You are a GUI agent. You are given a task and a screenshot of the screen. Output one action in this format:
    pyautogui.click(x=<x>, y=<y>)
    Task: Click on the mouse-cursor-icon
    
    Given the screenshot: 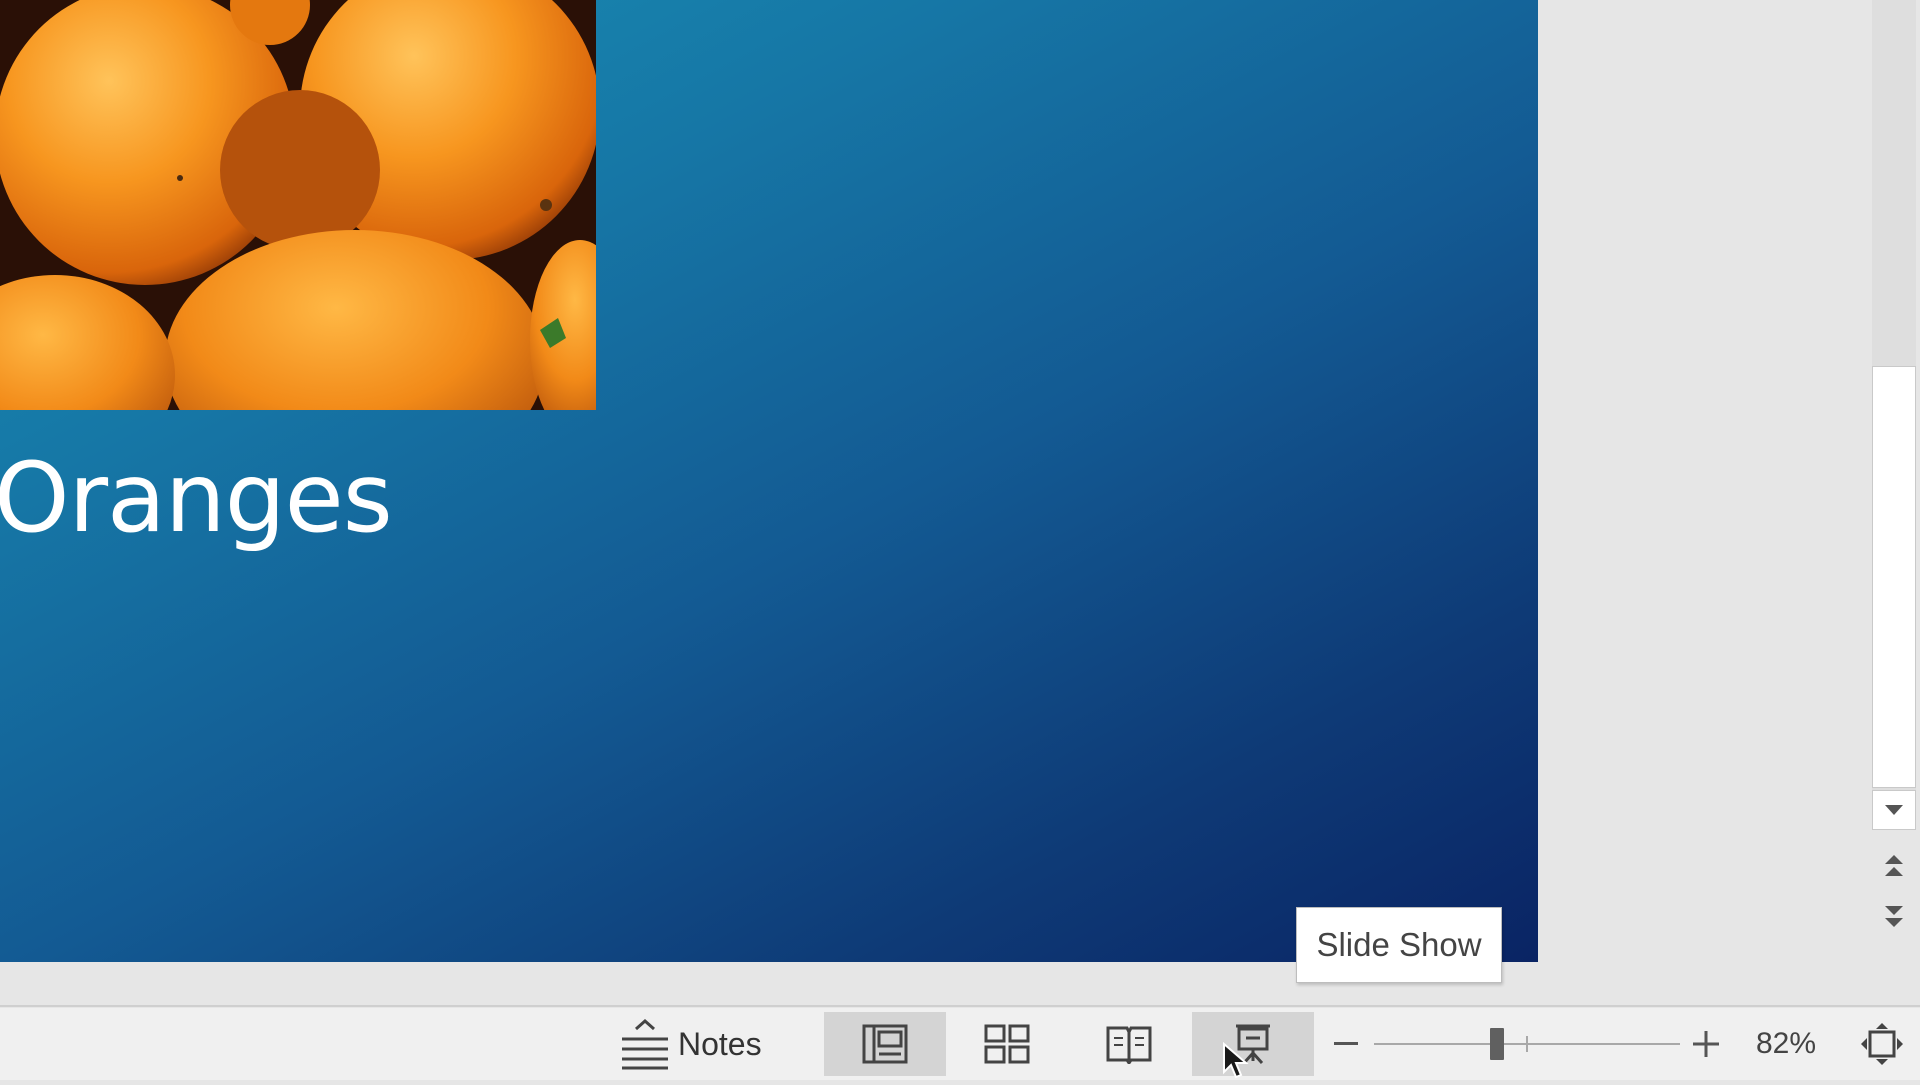 What is the action you would take?
    pyautogui.click(x=1239, y=1063)
    